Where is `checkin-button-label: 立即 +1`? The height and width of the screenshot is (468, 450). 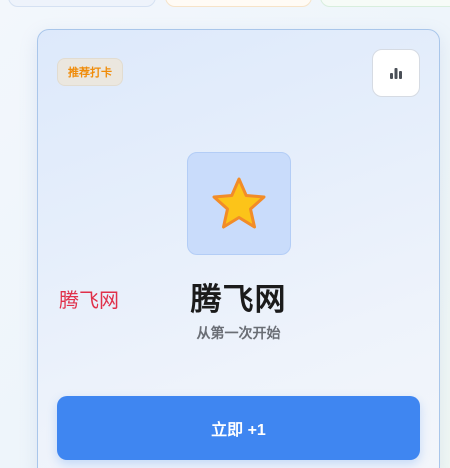
checkin-button-label: 立即 +1 is located at coordinates (238, 430).